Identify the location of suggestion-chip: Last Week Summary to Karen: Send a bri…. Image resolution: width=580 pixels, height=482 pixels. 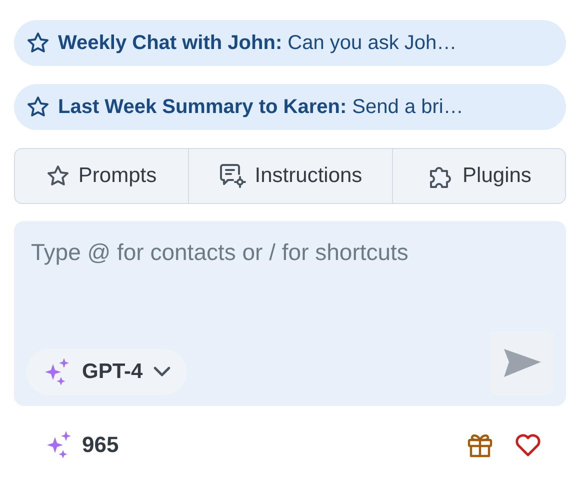
(290, 107).